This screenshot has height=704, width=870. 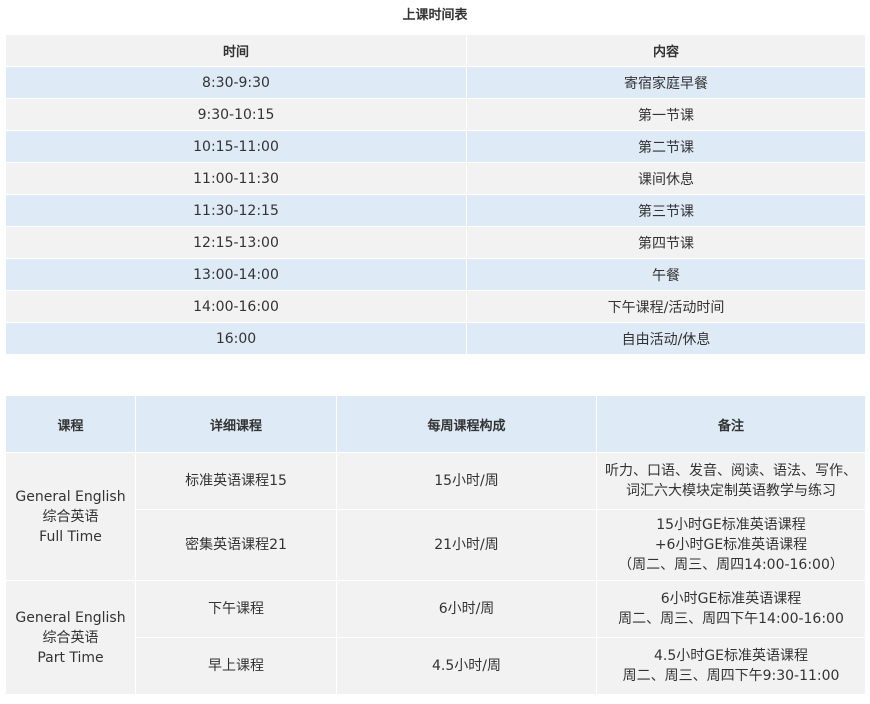 I want to click on content-cell: 第二节课, so click(x=666, y=146).